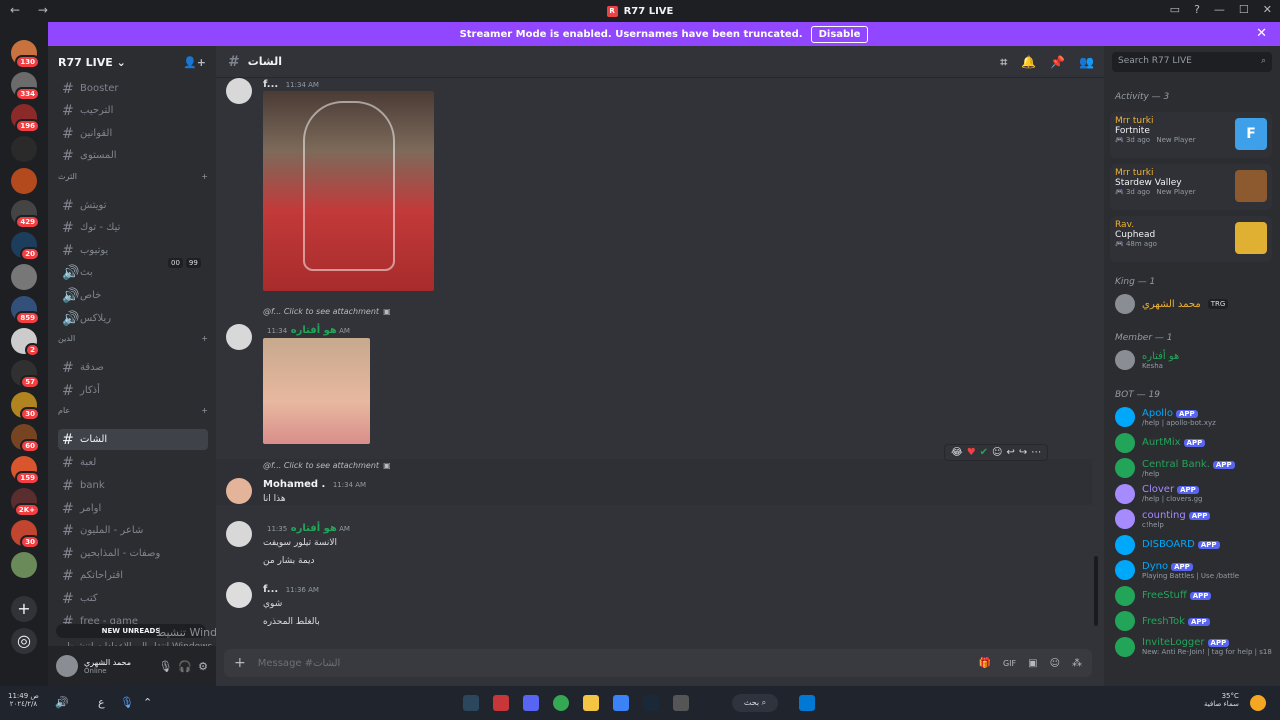 The image size is (1280, 720). I want to click on server-icon: 57, so click(25, 374).